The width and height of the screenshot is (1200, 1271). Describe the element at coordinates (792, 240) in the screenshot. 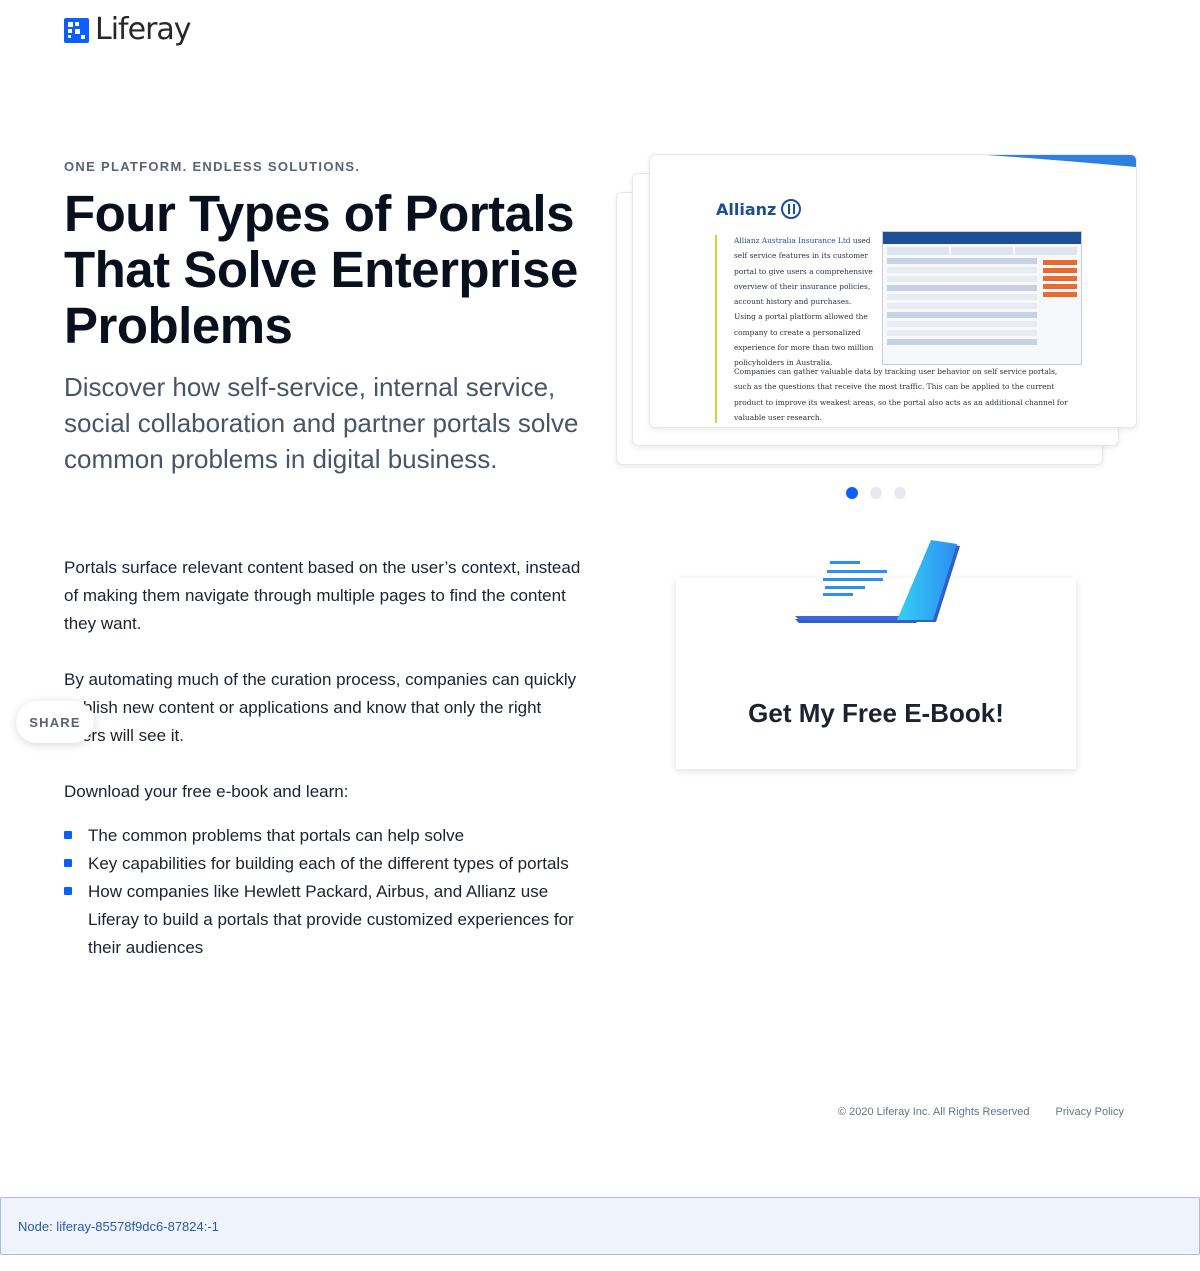

I see `slide-quote-link: Allianz Australia Insurance Ltd` at that location.